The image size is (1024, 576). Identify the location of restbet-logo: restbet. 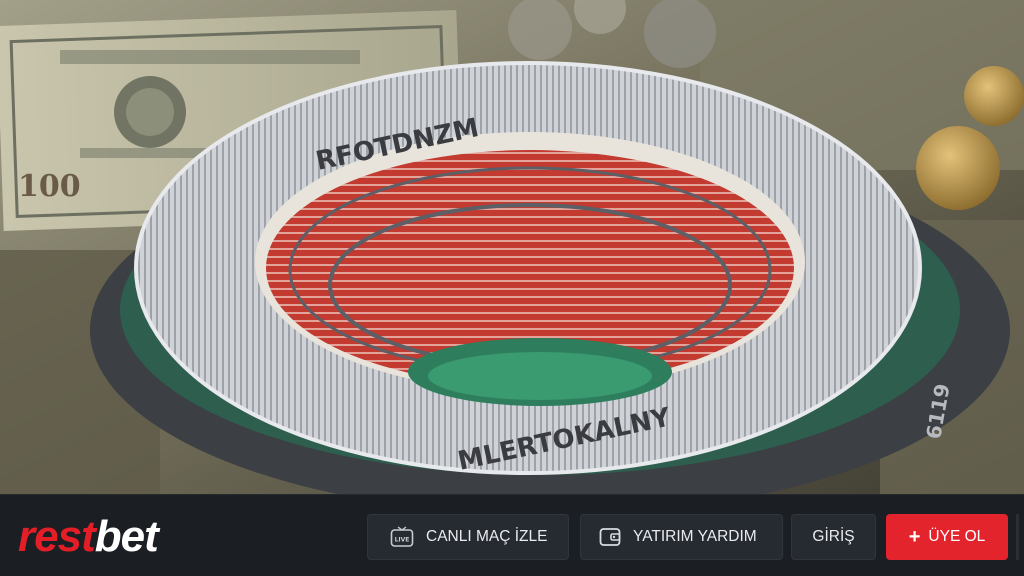
(88, 536).